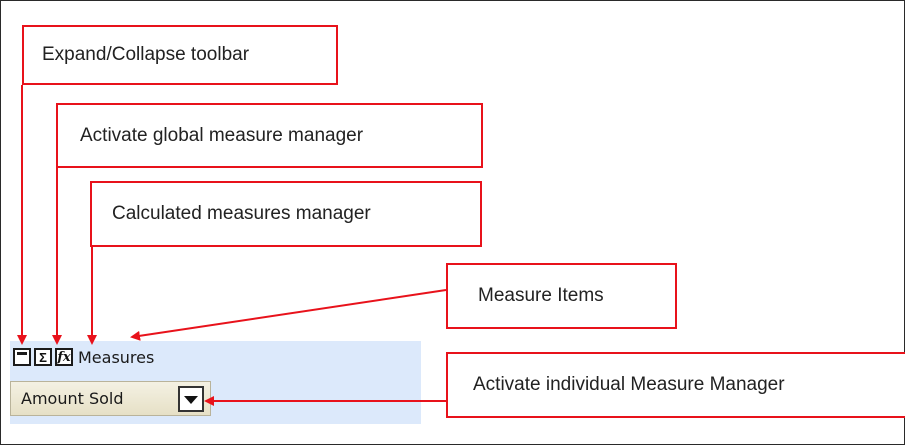 This screenshot has width=905, height=445. What do you see at coordinates (72, 398) in the screenshot?
I see `measure-item-label: Amount Sold` at bounding box center [72, 398].